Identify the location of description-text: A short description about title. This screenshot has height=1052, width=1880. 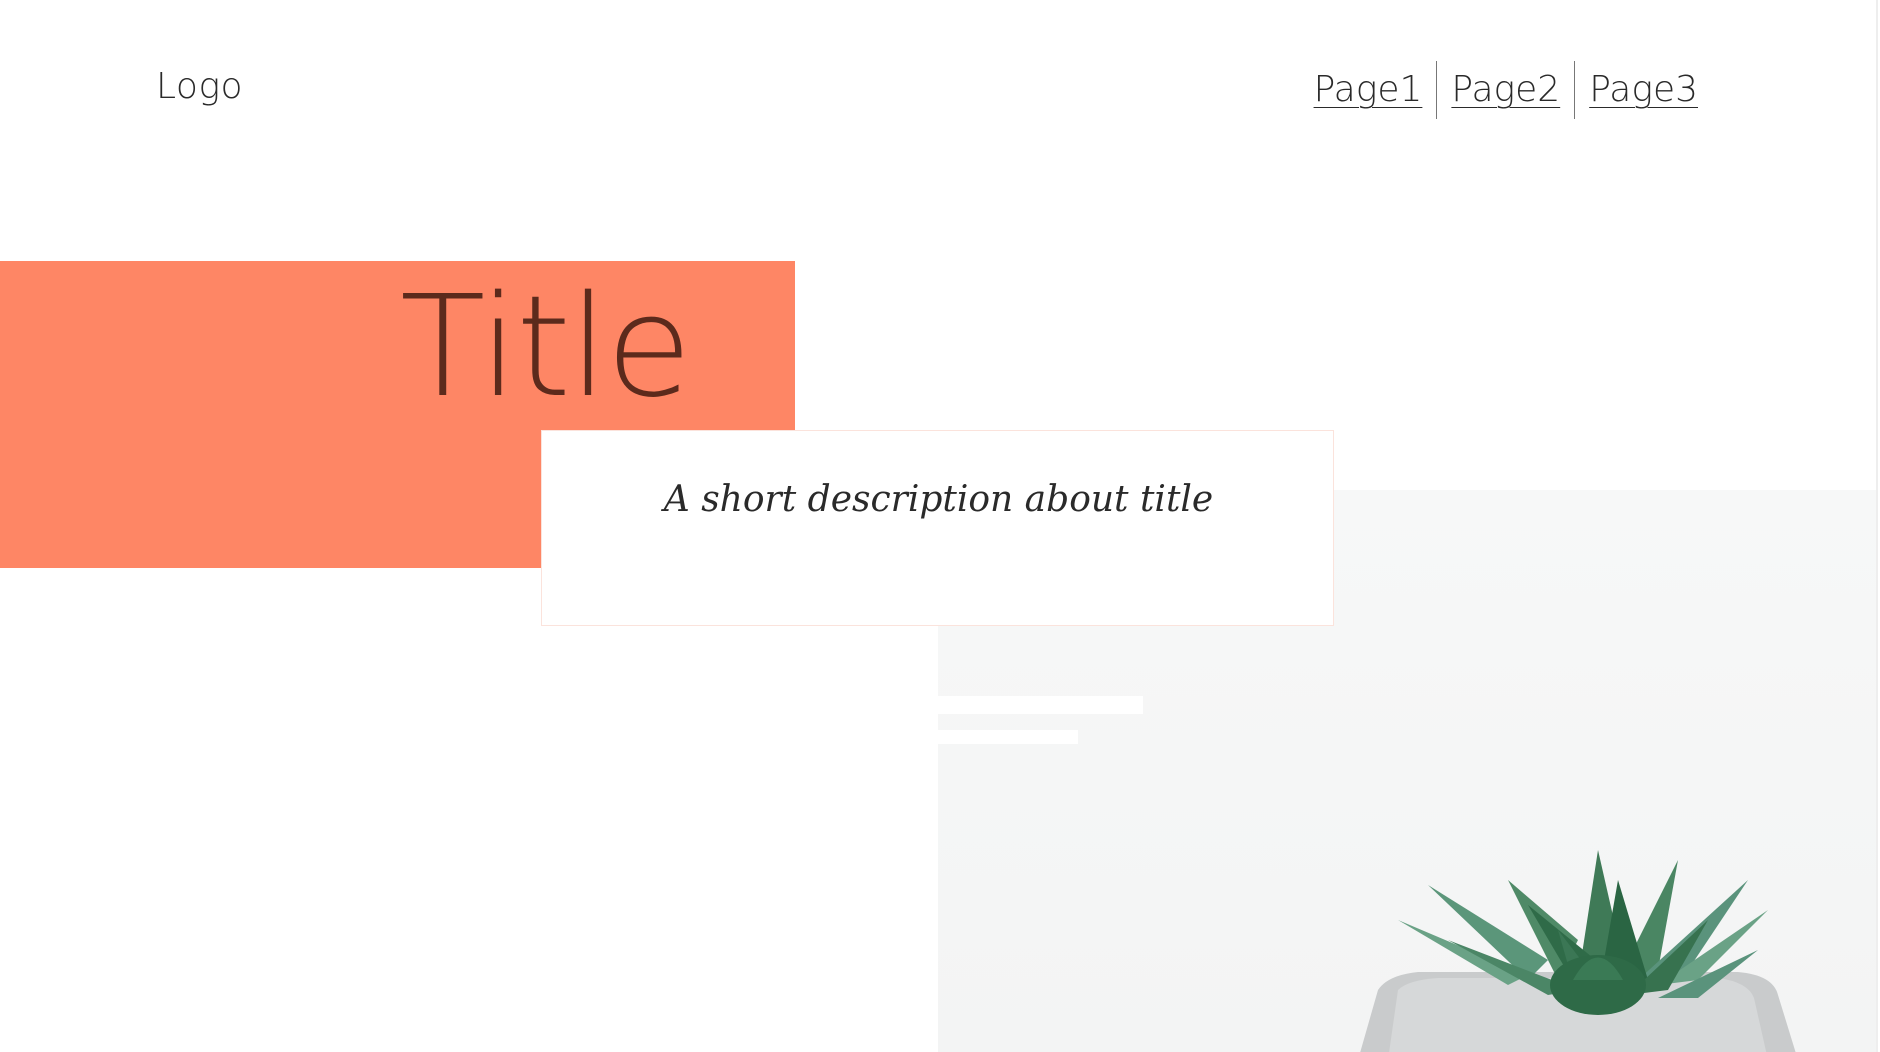
(938, 499).